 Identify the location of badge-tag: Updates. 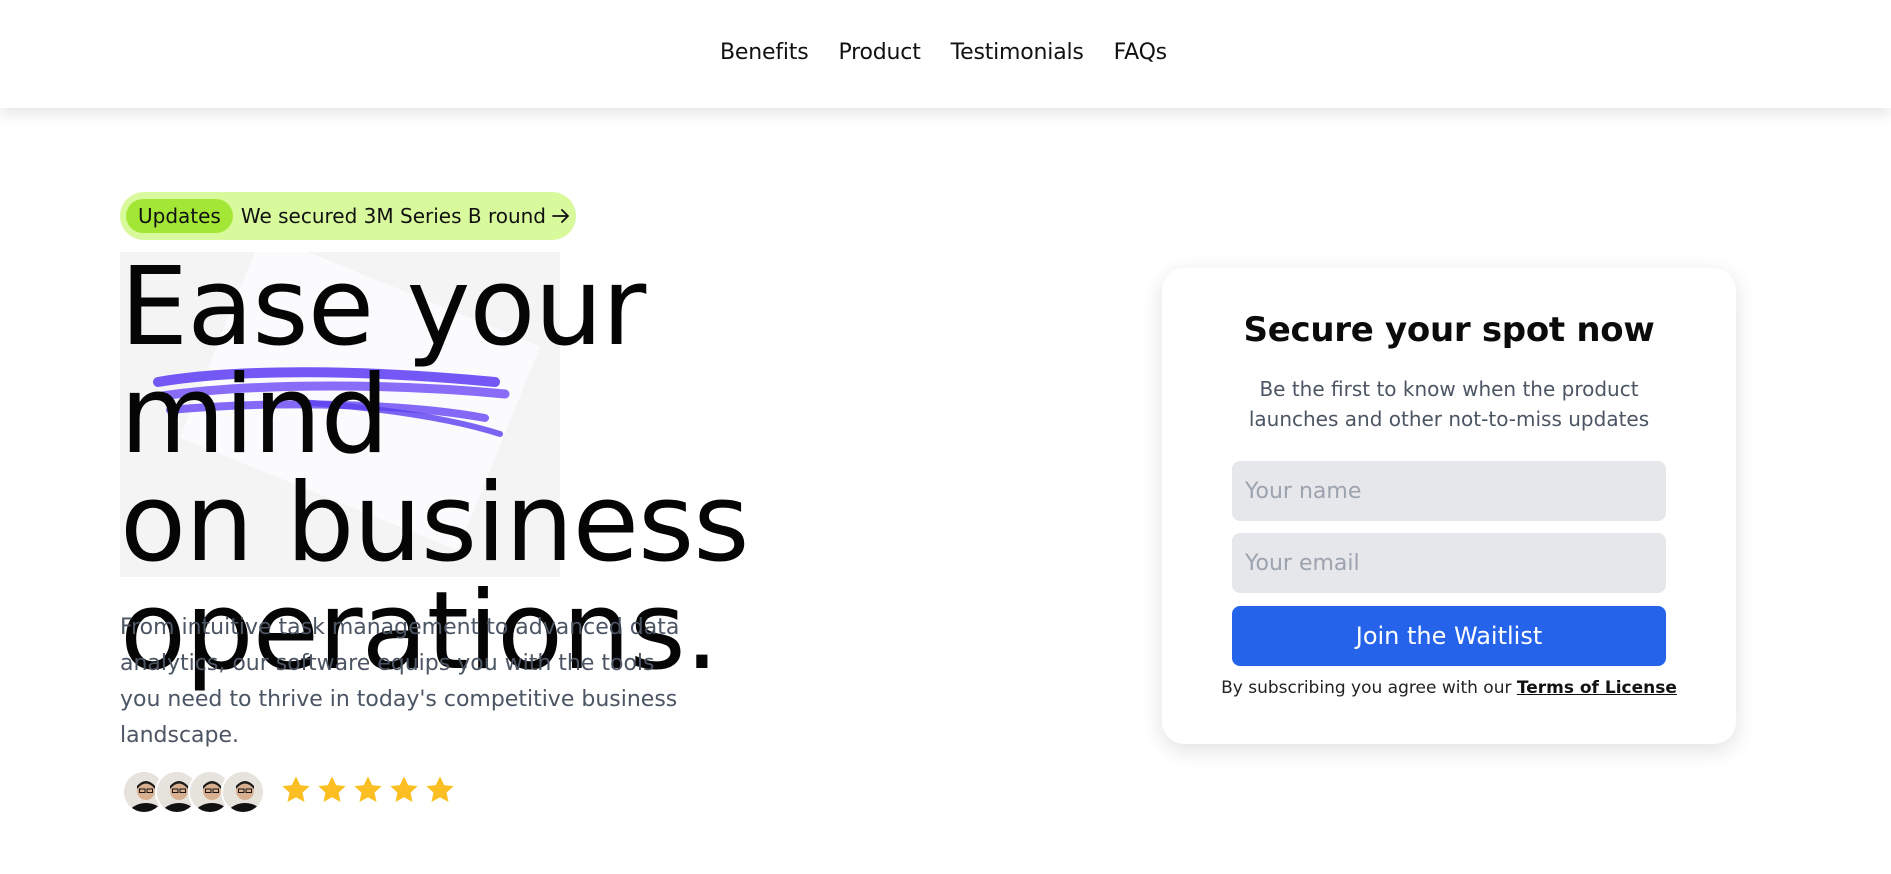
(179, 216).